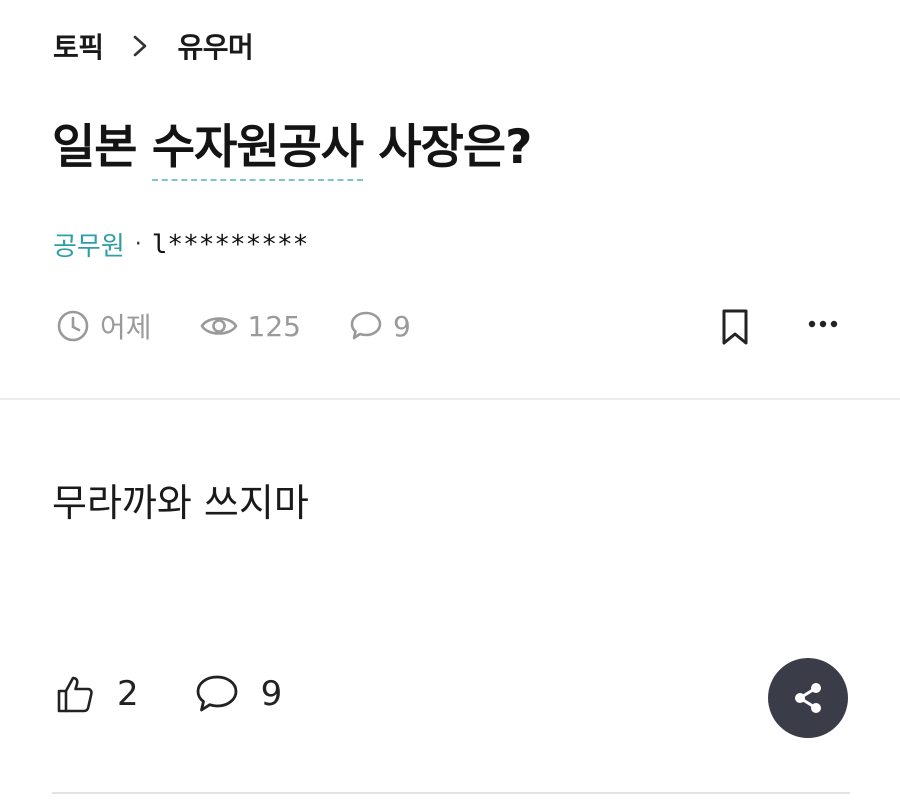  I want to click on post-meta: 어제 125 9, so click(257, 326).